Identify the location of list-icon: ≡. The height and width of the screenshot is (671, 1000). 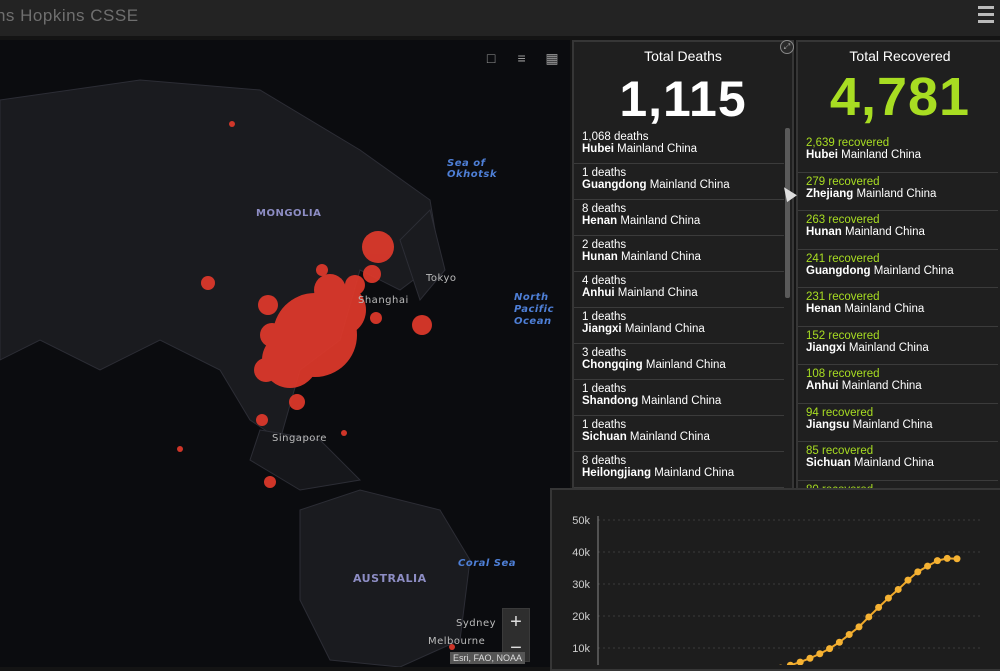
(522, 58).